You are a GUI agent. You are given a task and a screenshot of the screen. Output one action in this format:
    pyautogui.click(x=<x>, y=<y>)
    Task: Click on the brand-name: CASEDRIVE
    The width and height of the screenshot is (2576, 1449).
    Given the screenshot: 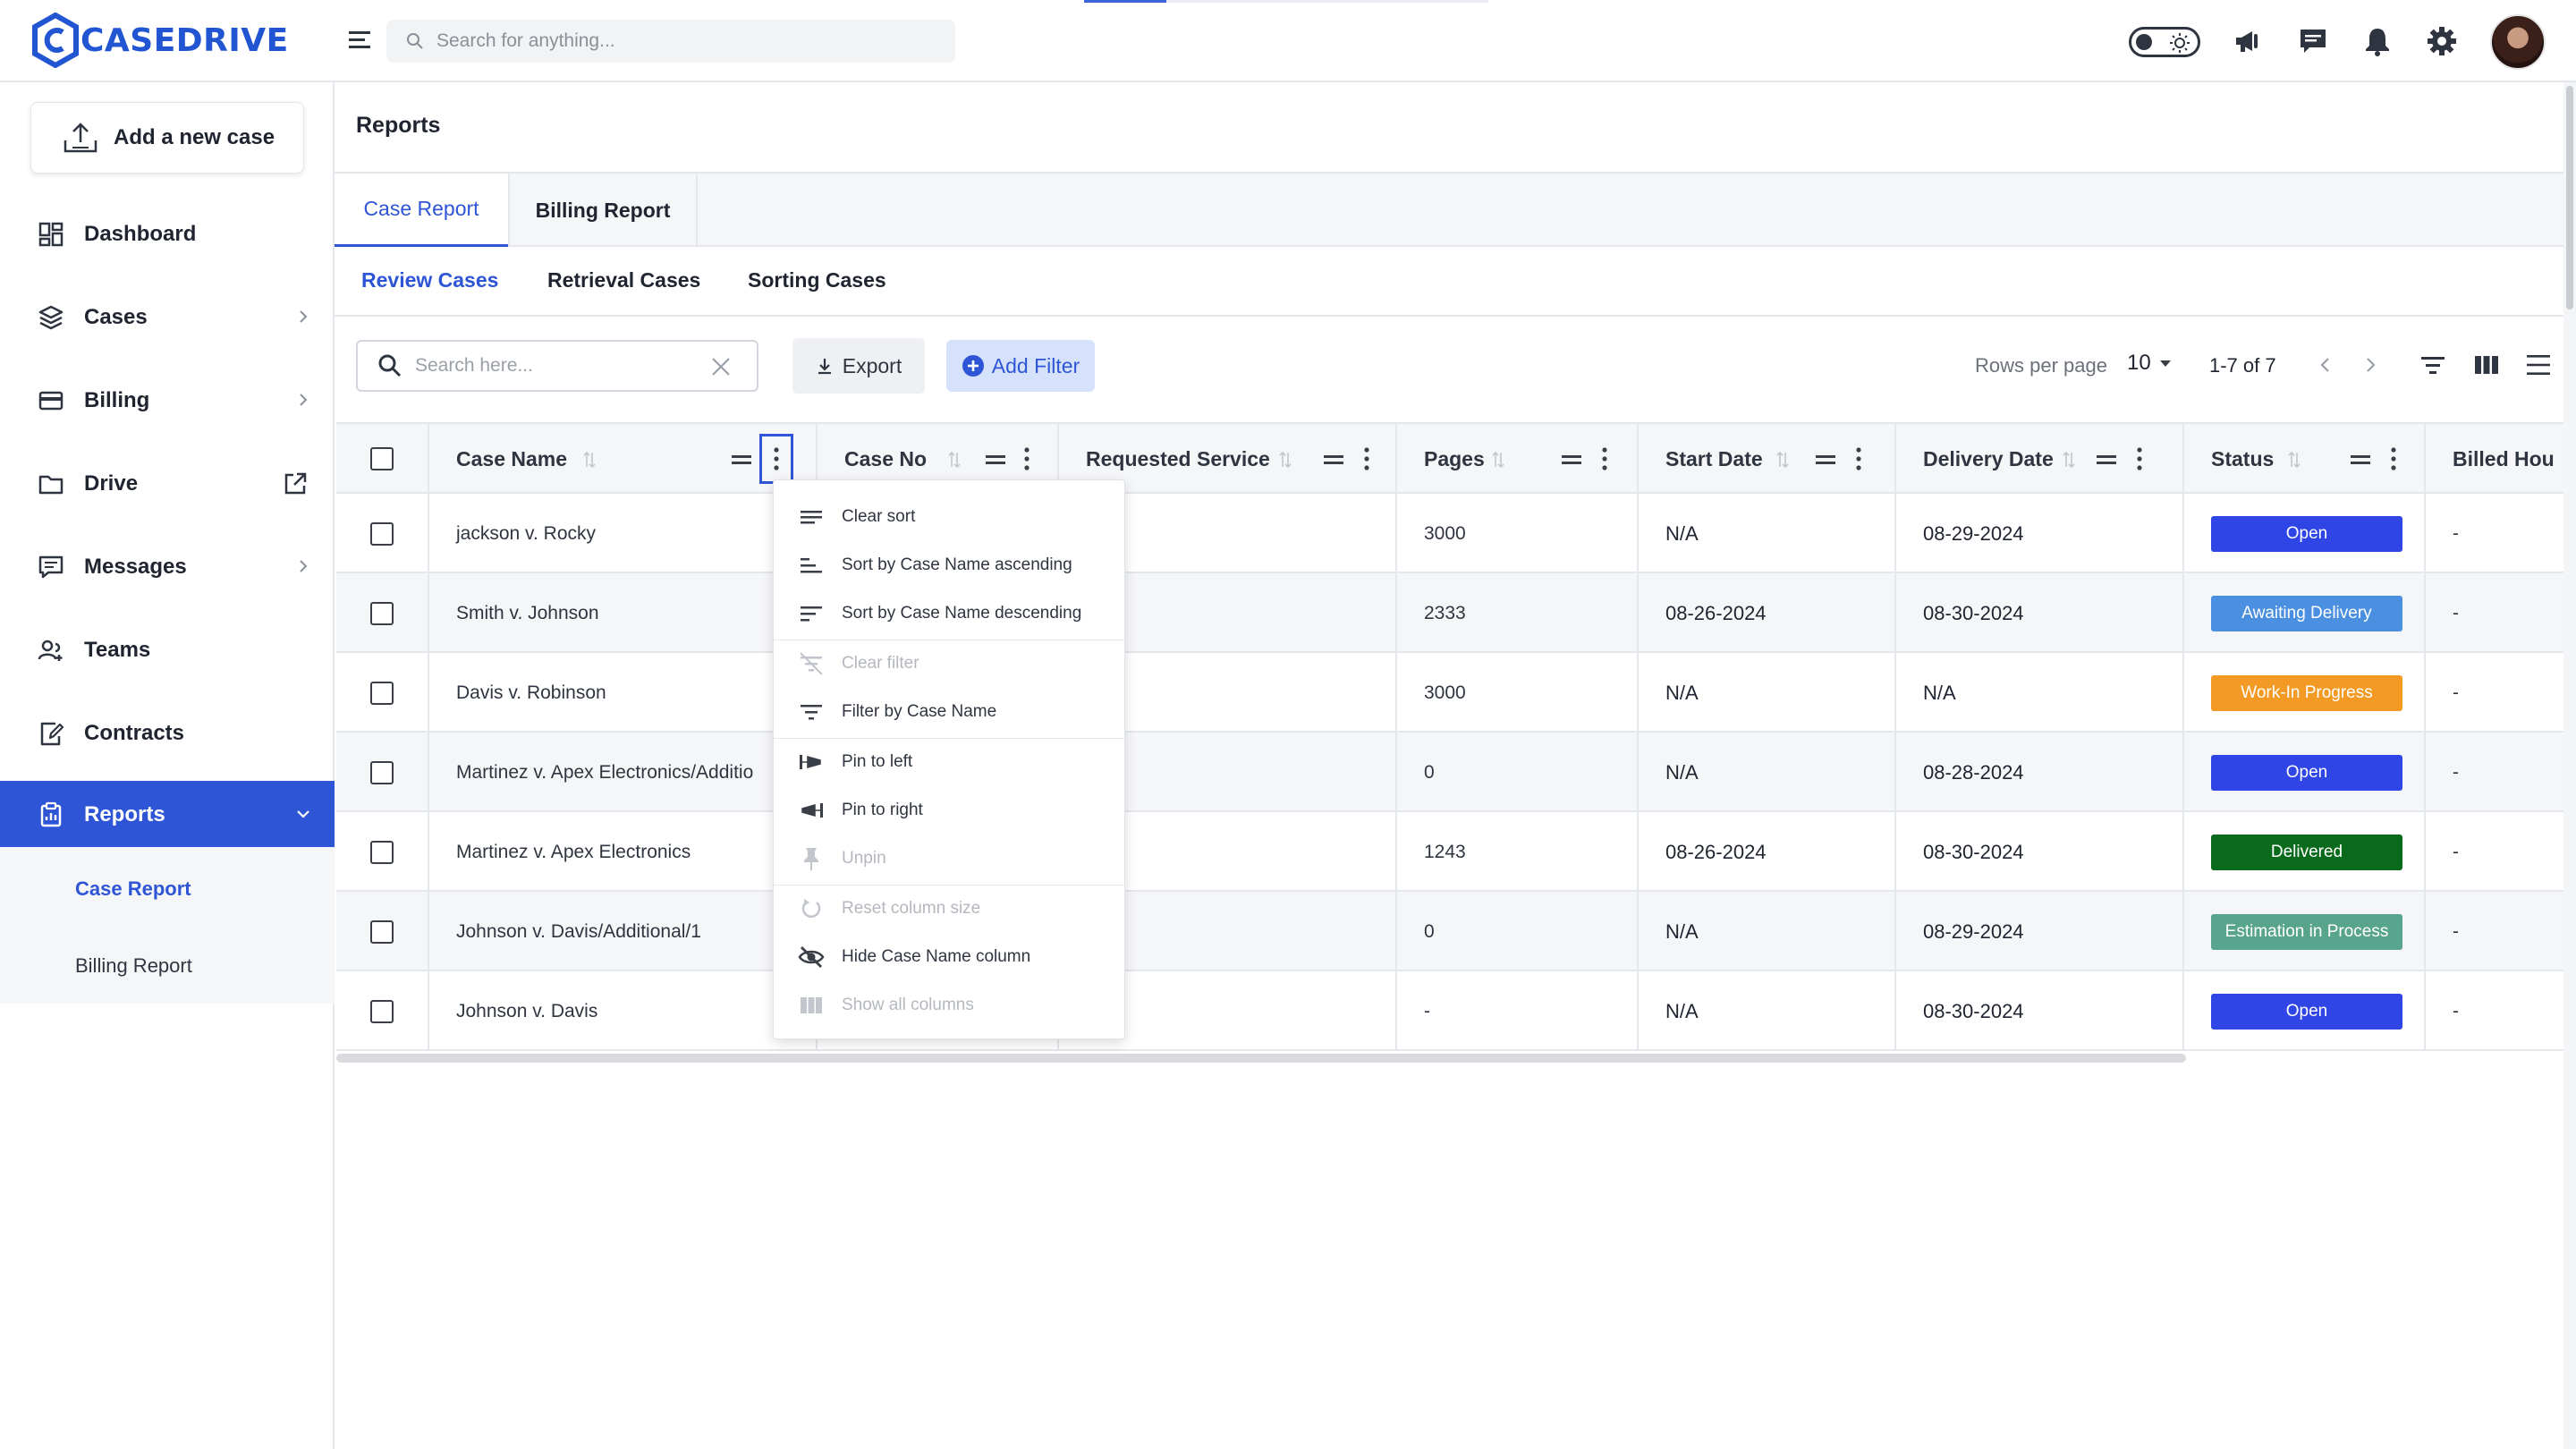 What is the action you would take?
    pyautogui.click(x=184, y=40)
    